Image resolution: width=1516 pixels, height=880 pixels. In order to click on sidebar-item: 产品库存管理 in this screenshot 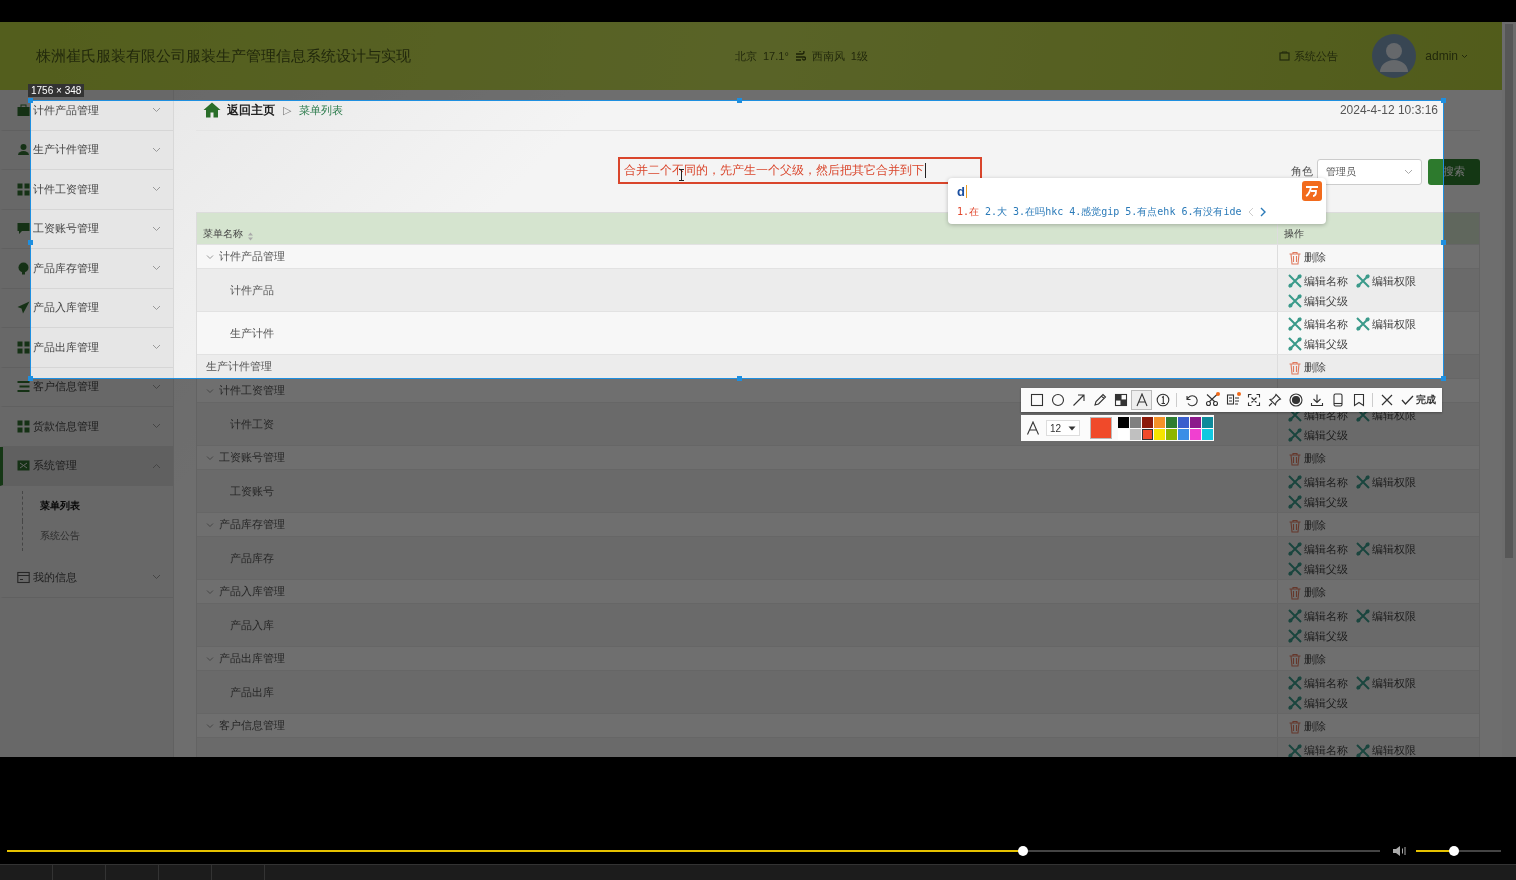, I will do `click(86, 269)`.